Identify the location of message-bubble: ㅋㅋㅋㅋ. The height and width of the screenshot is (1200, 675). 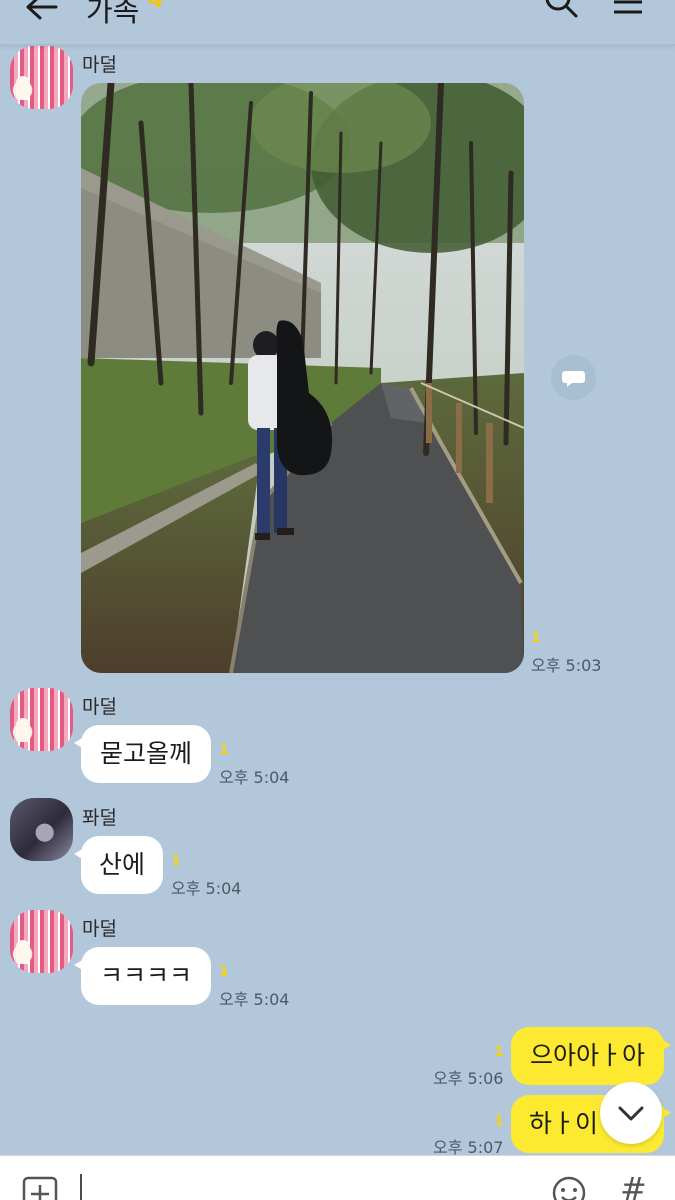
(142, 976).